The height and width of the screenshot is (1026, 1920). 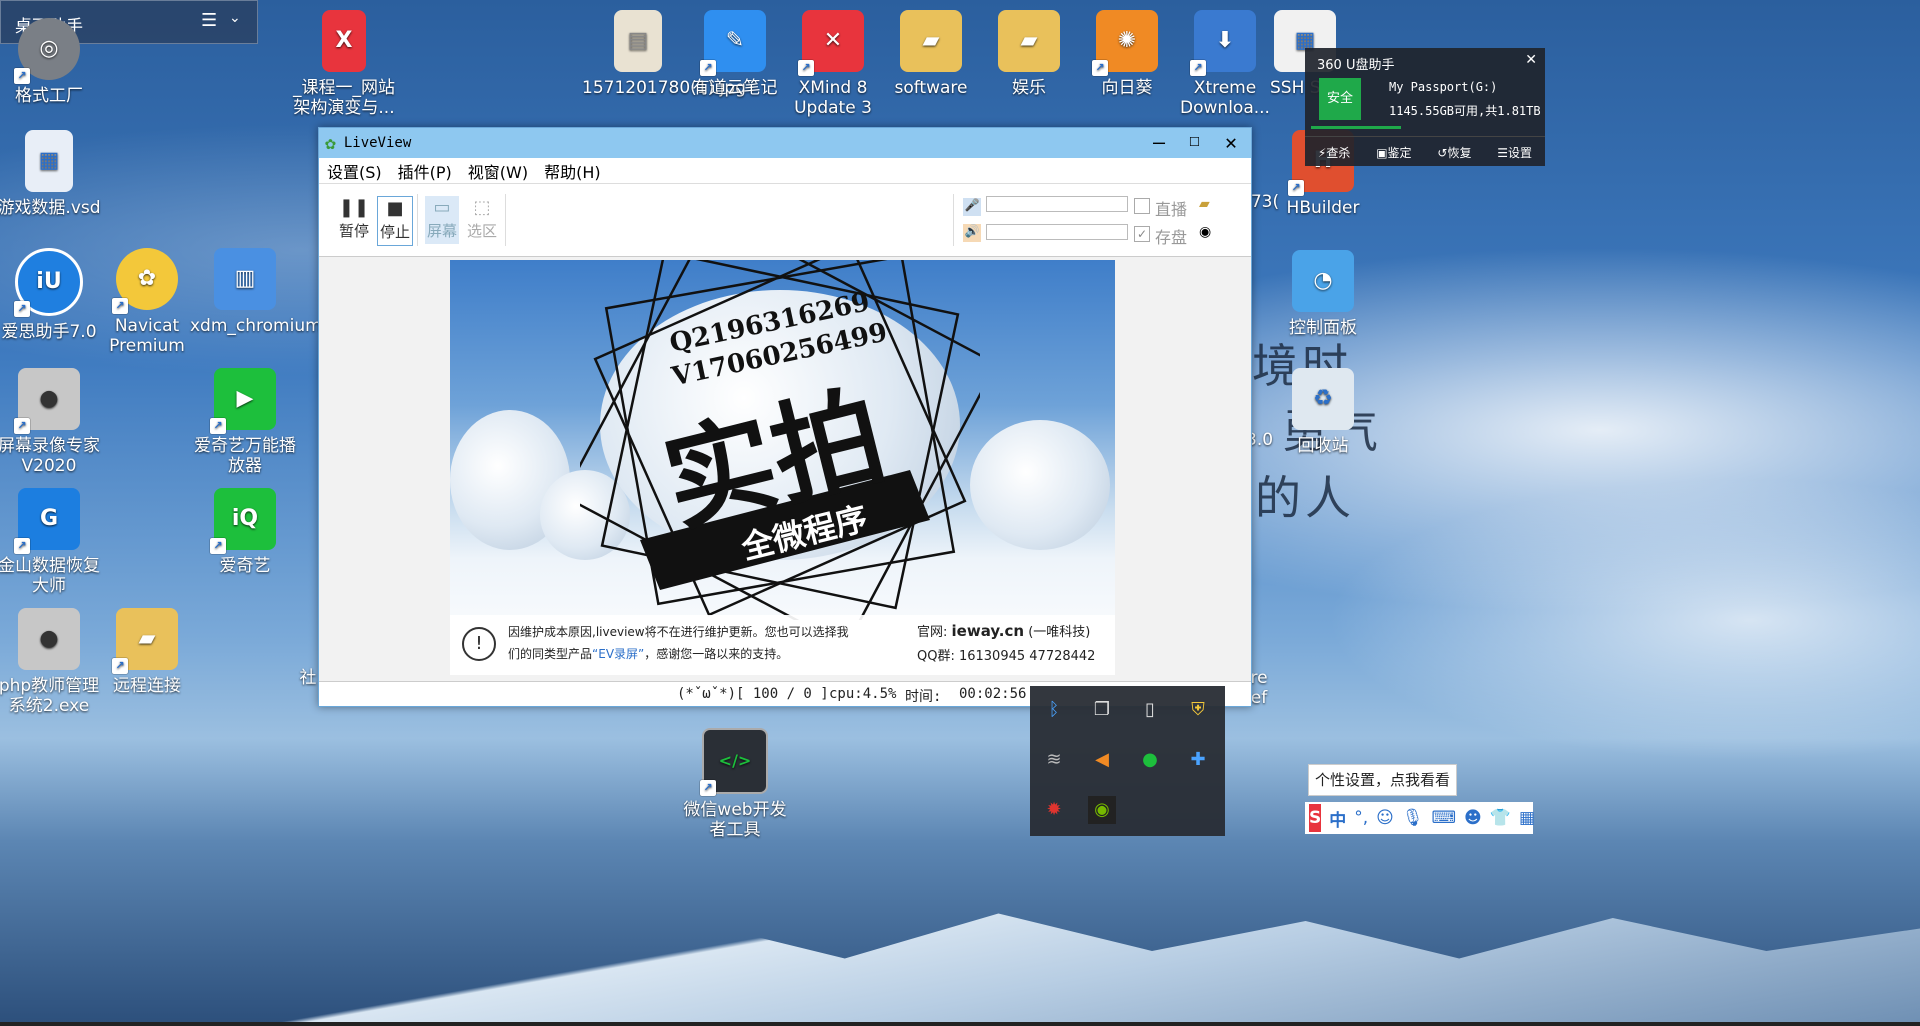 What do you see at coordinates (271, 292) in the screenshot?
I see `desktop-icon-xdm-zip: ▥ xdm_chromium.zip` at bounding box center [271, 292].